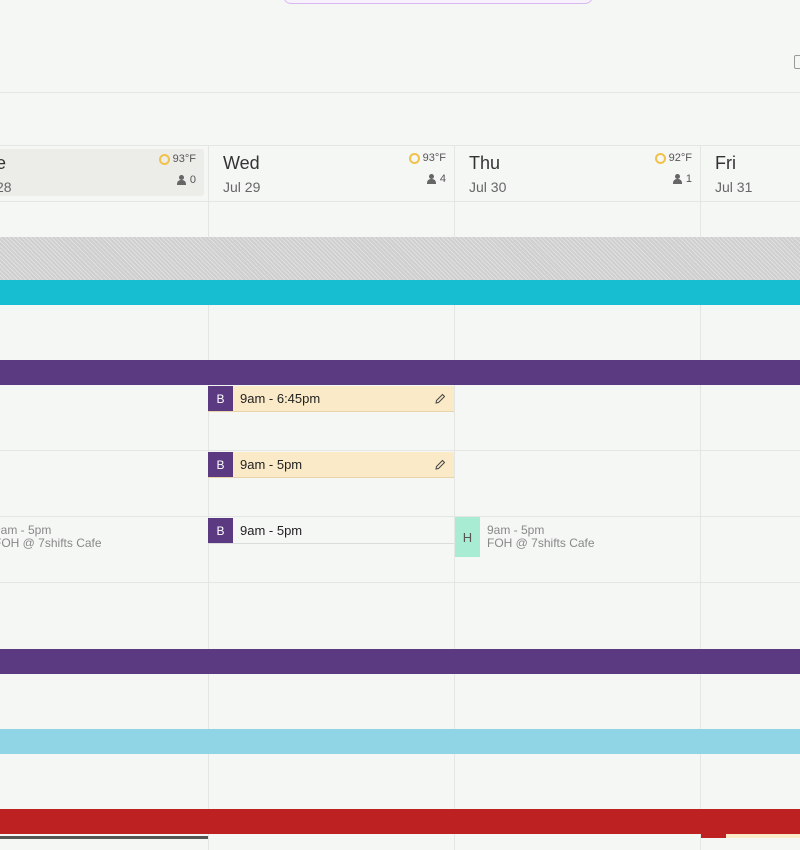 The height and width of the screenshot is (850, 800). What do you see at coordinates (577, 173) in the screenshot?
I see `day-header-thu: Thu Jul 30 92°F 1` at bounding box center [577, 173].